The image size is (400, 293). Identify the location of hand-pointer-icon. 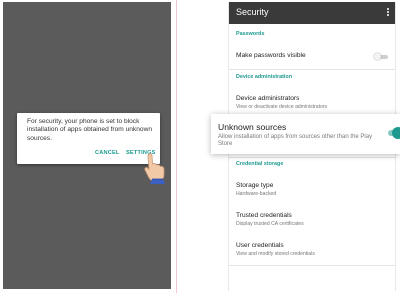
(154, 168).